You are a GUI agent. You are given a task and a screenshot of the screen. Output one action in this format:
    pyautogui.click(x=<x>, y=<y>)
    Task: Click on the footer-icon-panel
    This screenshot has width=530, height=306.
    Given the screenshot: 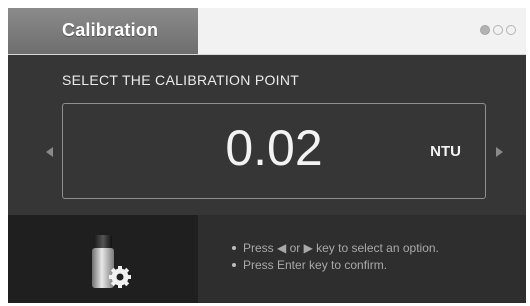 What is the action you would take?
    pyautogui.click(x=103, y=259)
    